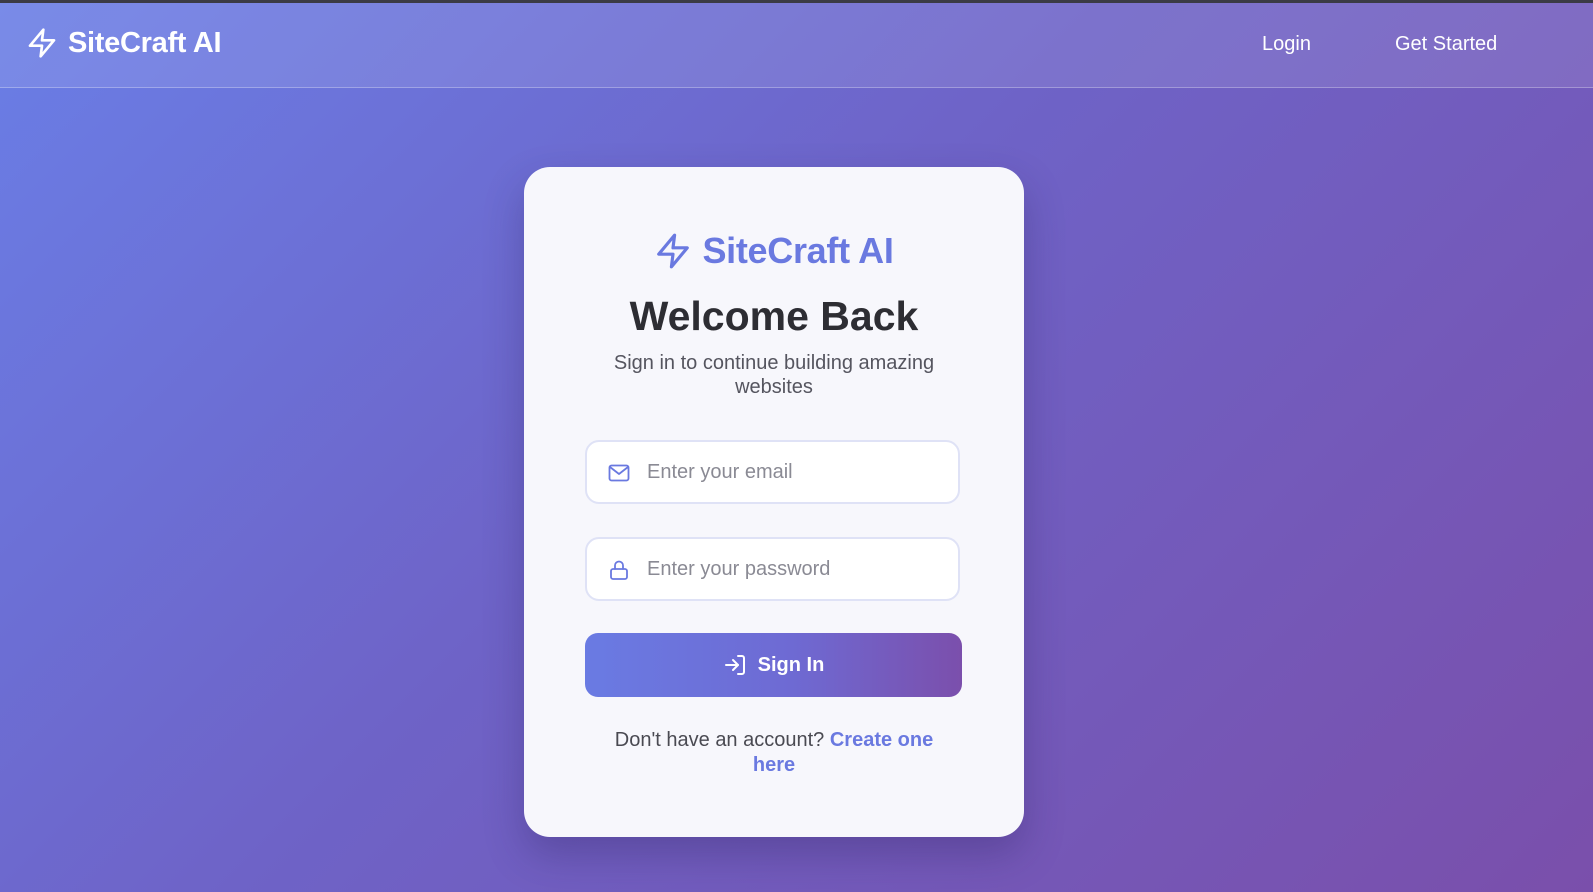 The height and width of the screenshot is (892, 1593). I want to click on sign-in-icon, so click(734, 665).